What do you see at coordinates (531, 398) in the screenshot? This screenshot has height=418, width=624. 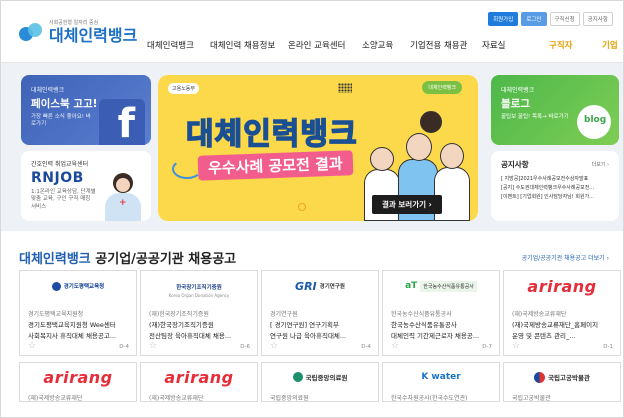 I see `job-org: 국립고궁박물관` at bounding box center [531, 398].